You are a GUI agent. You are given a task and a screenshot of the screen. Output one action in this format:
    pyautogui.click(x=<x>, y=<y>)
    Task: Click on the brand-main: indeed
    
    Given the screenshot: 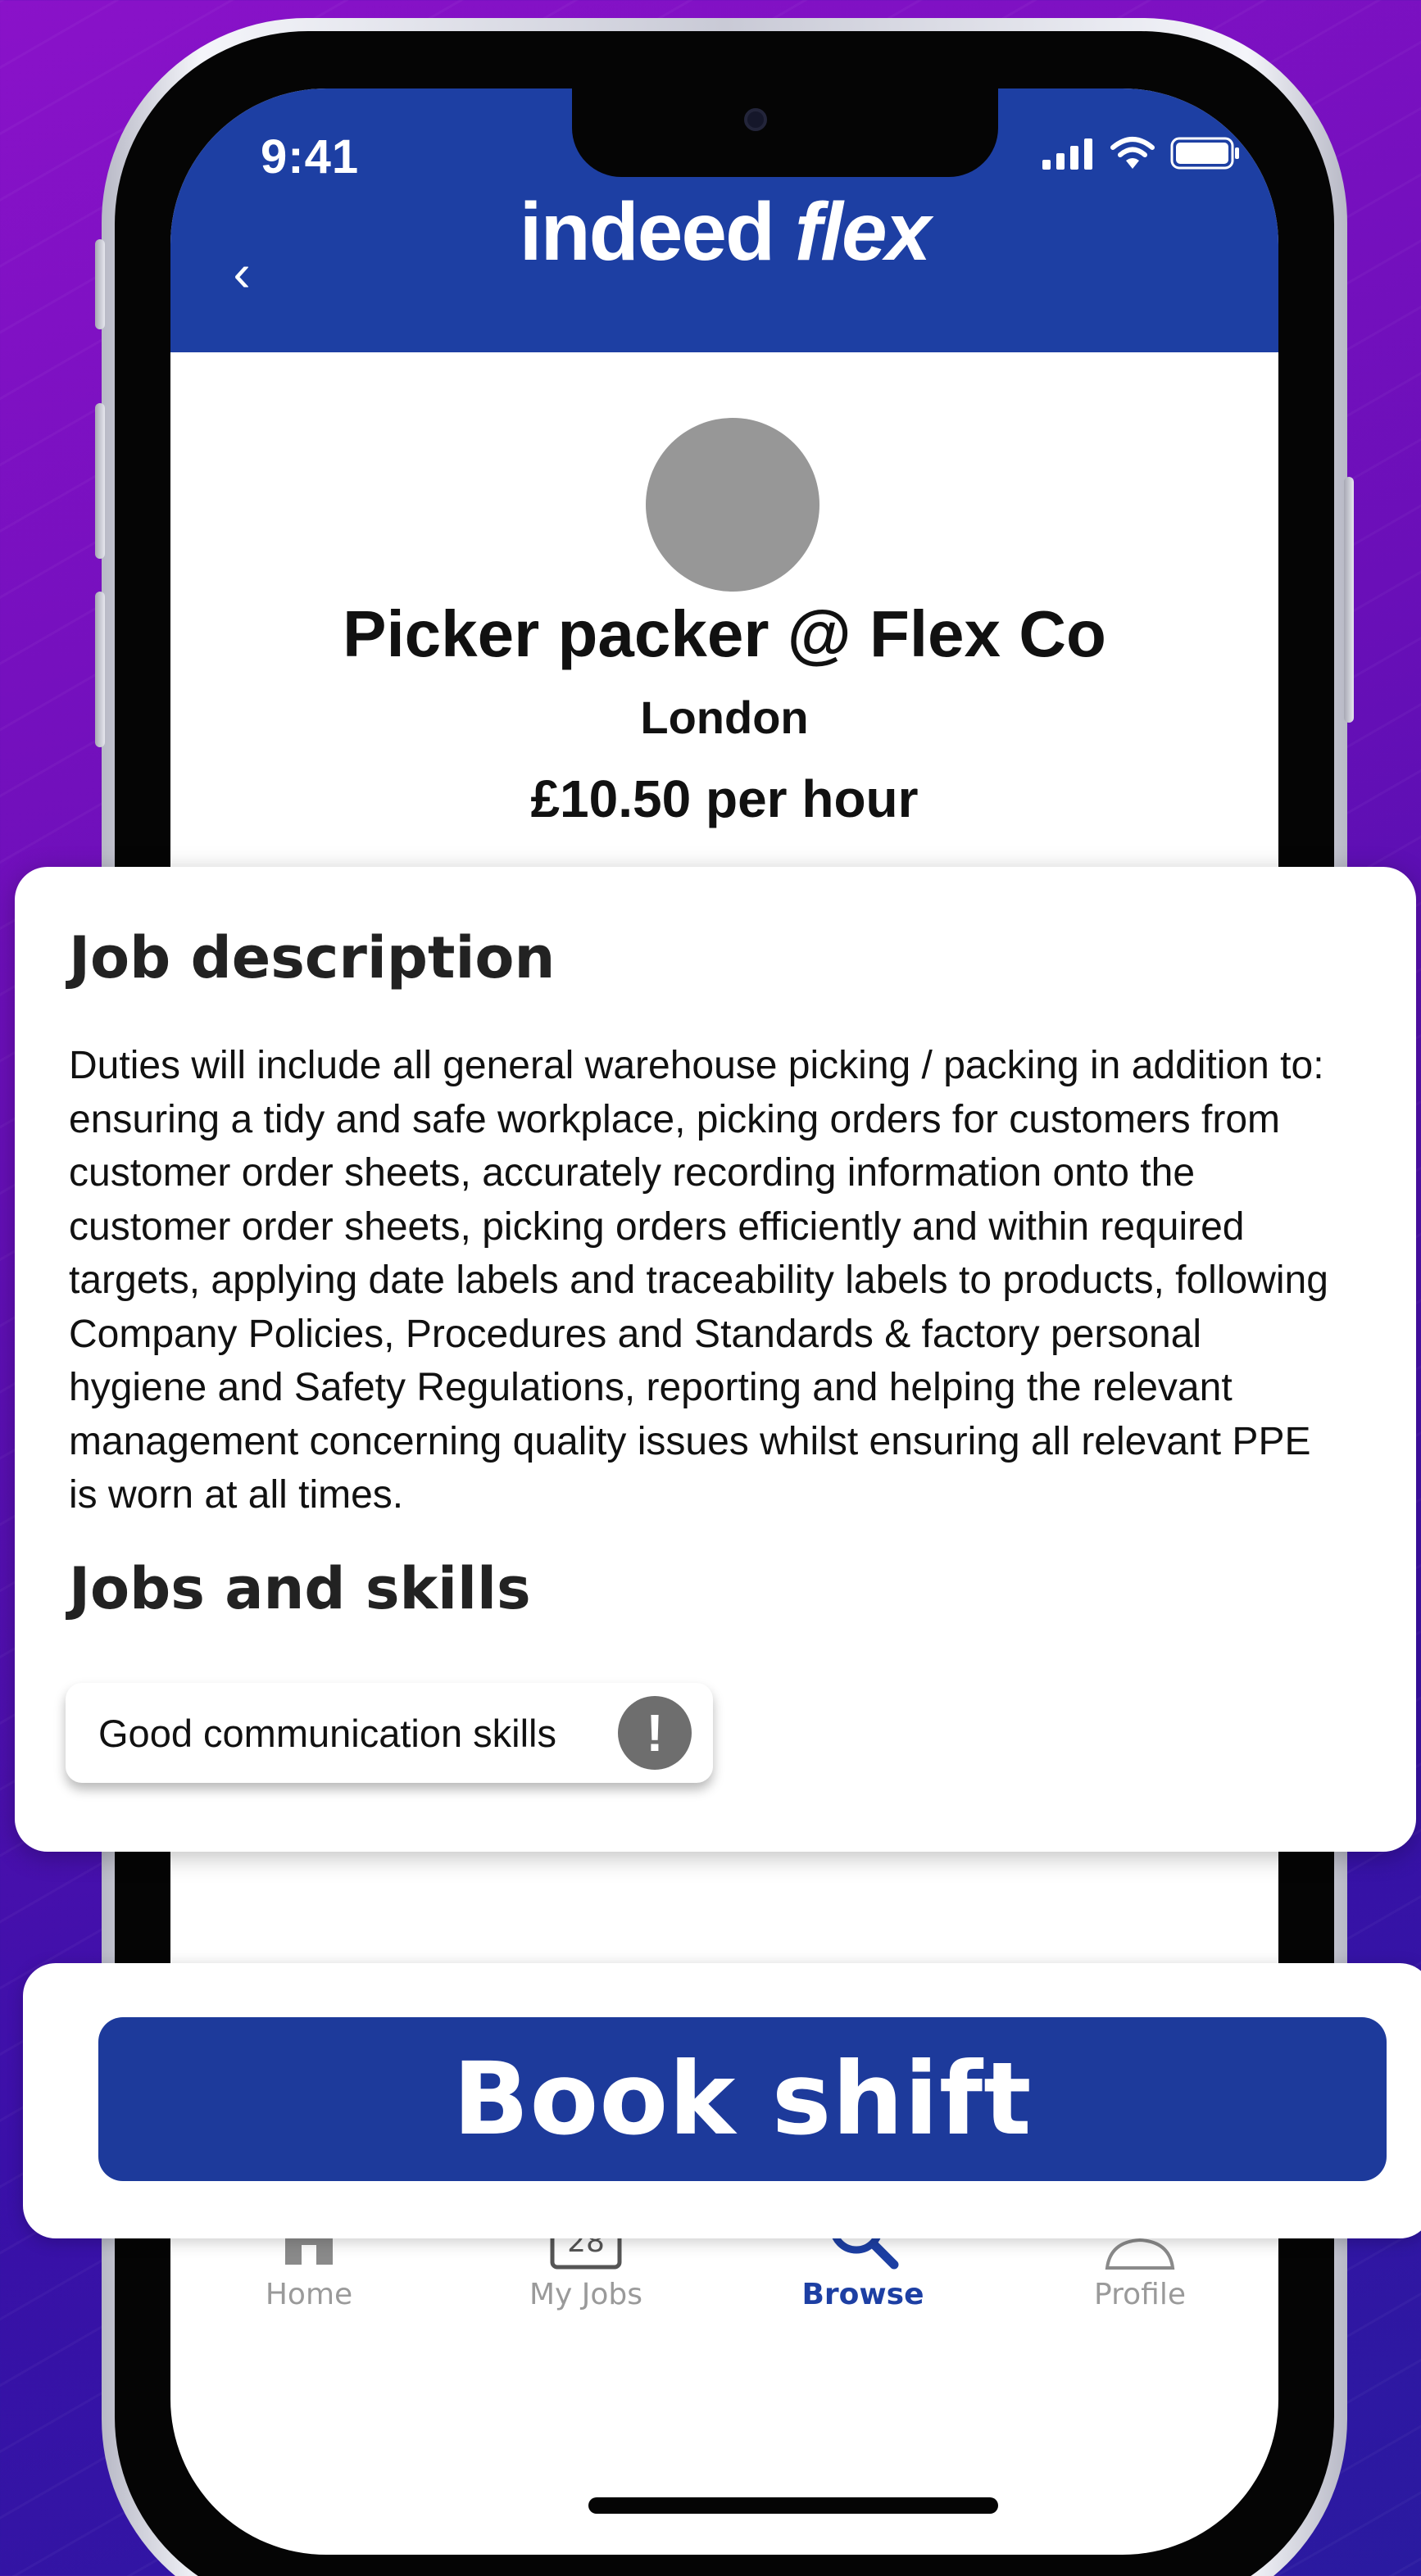 What is the action you would take?
    pyautogui.click(x=647, y=232)
    